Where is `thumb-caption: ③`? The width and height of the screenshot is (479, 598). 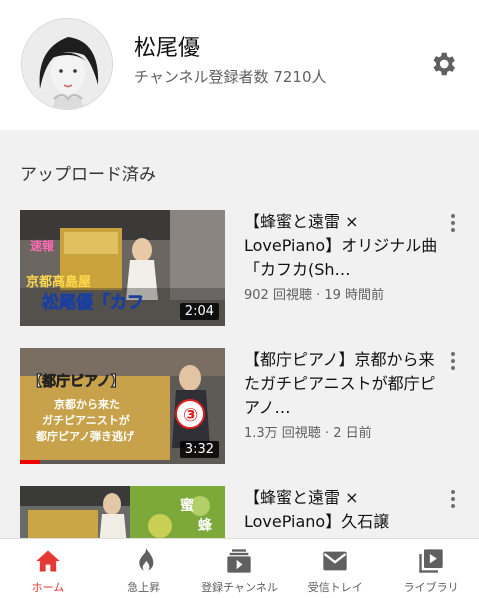 thumb-caption: ③ is located at coordinates (190, 415).